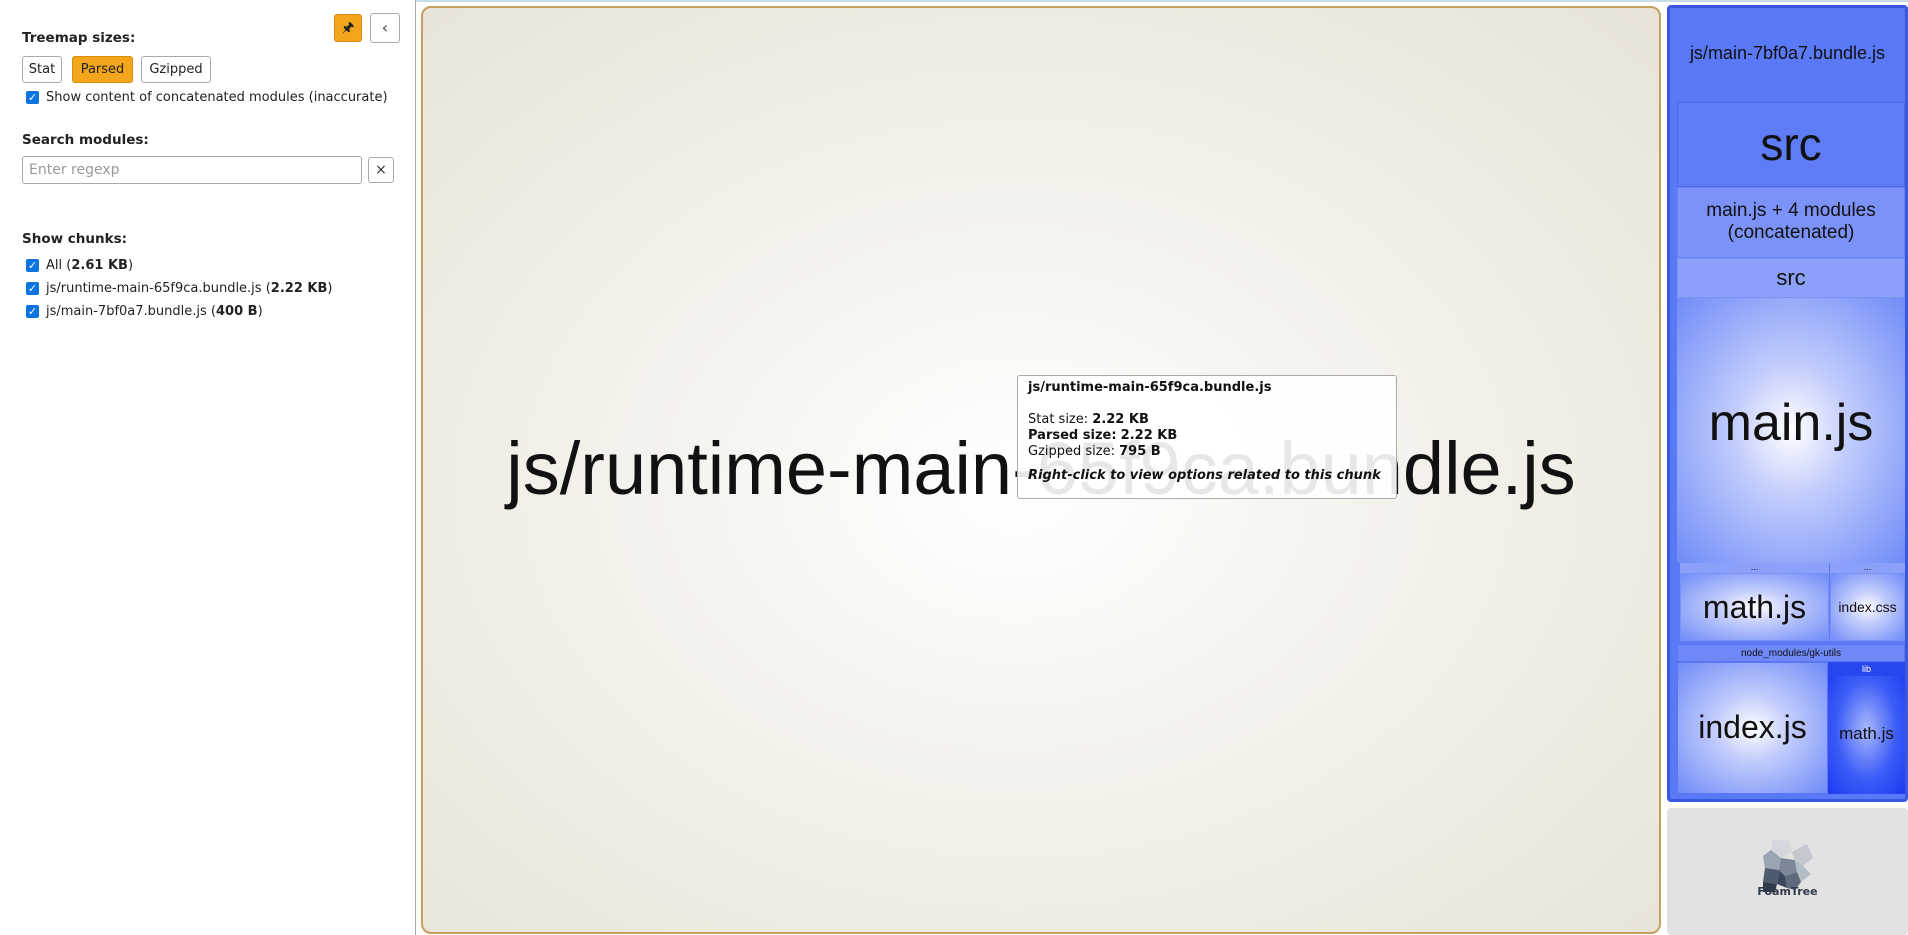 Image resolution: width=1908 pixels, height=935 pixels. What do you see at coordinates (1791, 144) in the screenshot?
I see `treemap-node-src: src` at bounding box center [1791, 144].